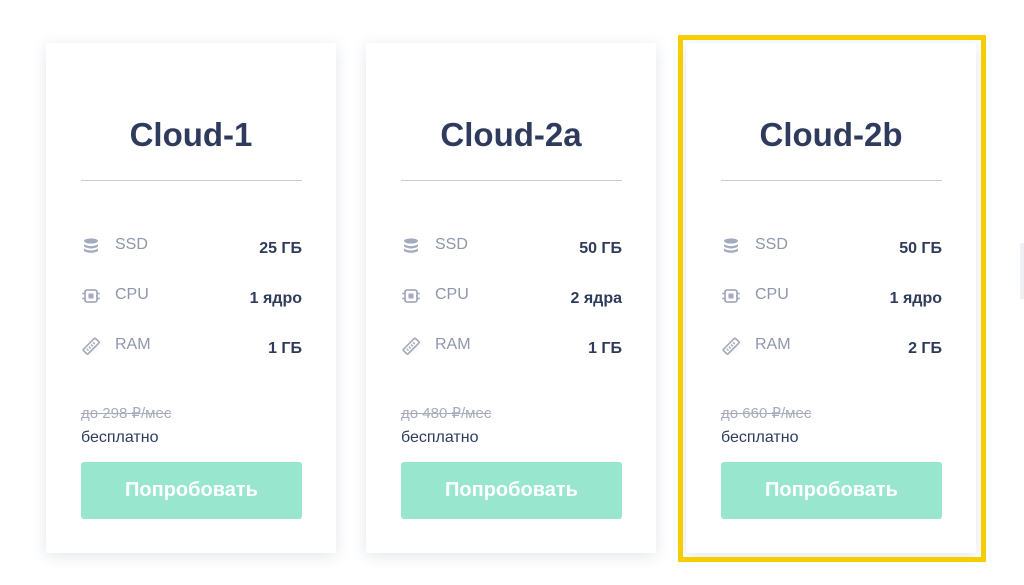  I want to click on spec-value: 1 ядро, so click(275, 298).